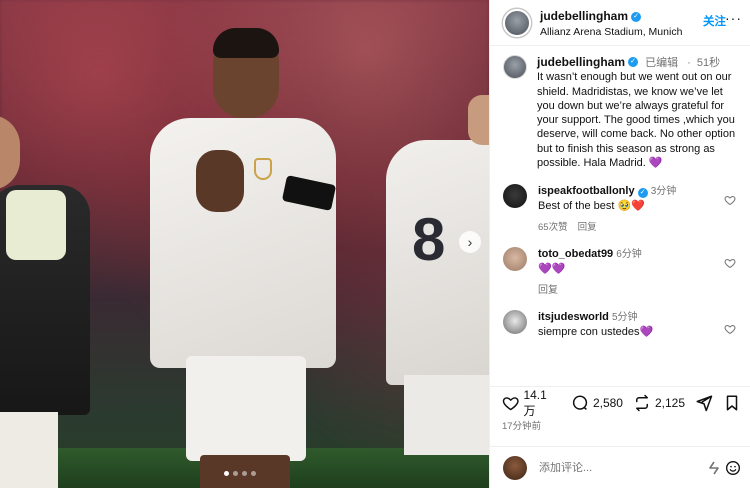 The height and width of the screenshot is (488, 750). What do you see at coordinates (581, 62) in the screenshot?
I see `caption-author-username: jude​bellingham` at bounding box center [581, 62].